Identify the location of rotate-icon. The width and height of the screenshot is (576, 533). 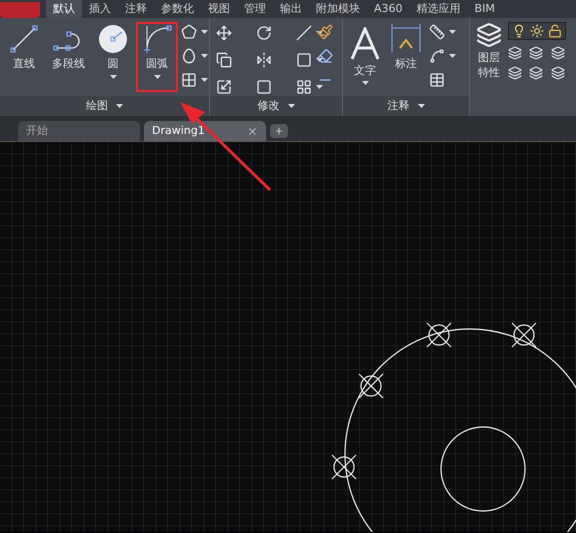
(264, 33).